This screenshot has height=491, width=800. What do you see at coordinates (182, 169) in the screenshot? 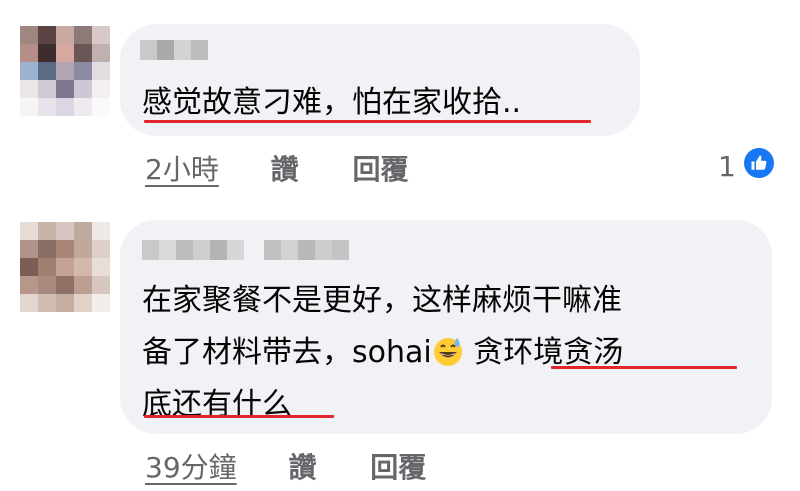
I see `comment-timestamp: 2小時` at bounding box center [182, 169].